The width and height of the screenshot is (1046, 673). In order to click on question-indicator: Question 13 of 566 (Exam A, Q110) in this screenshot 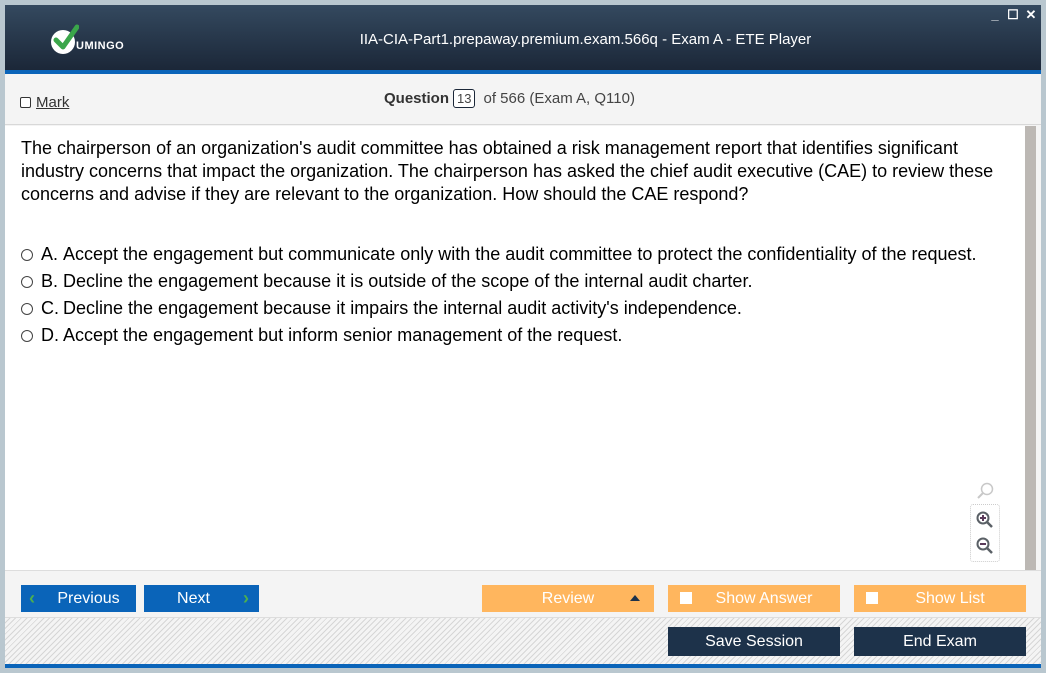, I will do `click(509, 98)`.